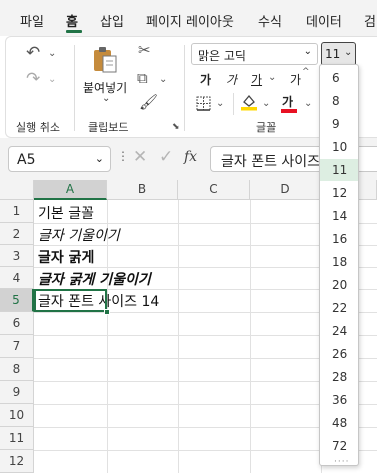 This screenshot has height=473, width=377. Describe the element at coordinates (370, 20) in the screenshot. I see `tab-review: 검` at that location.